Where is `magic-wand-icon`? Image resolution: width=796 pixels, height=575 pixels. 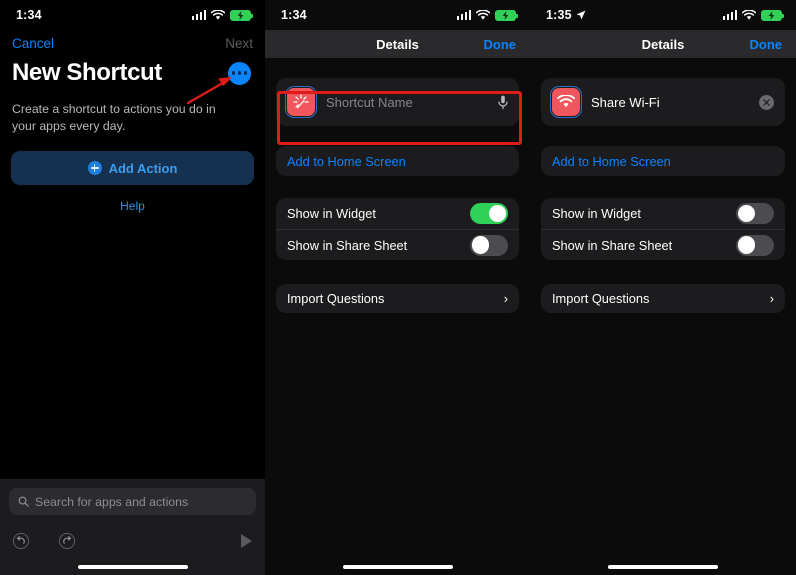
magic-wand-icon is located at coordinates (301, 102).